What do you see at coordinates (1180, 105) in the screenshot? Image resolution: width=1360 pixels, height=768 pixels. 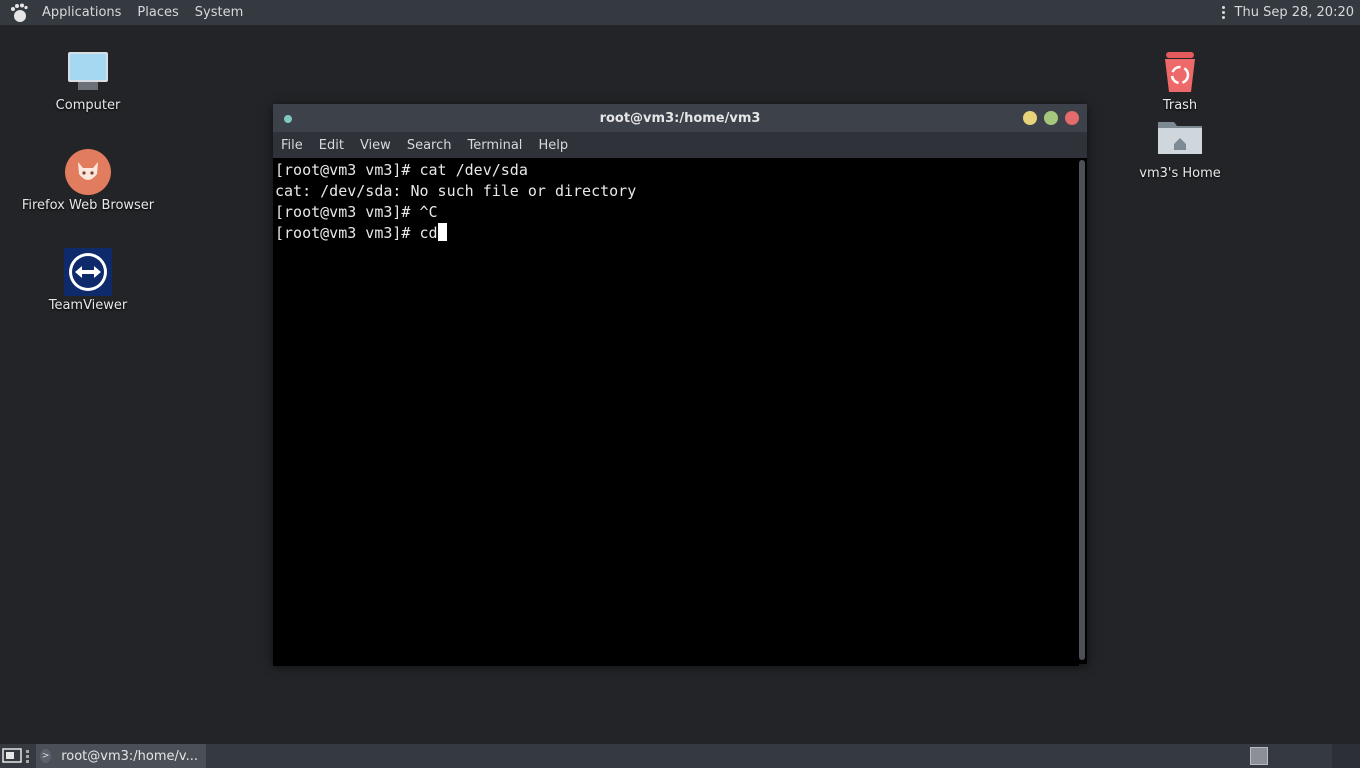 I see `desktop-label: Trash` at bounding box center [1180, 105].